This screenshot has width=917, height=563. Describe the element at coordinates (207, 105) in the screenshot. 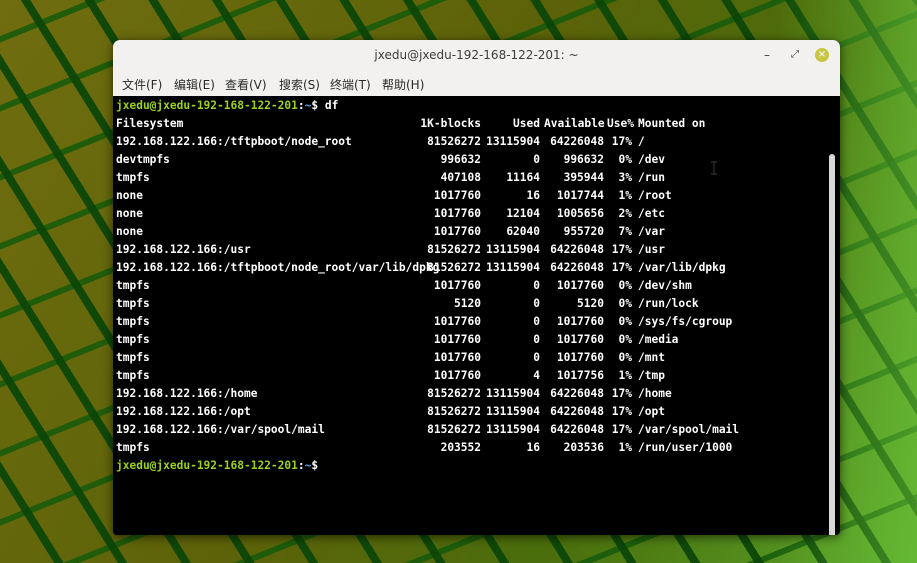

I see `prompt-user: jxedu@jxedu-192-168-122-201` at that location.